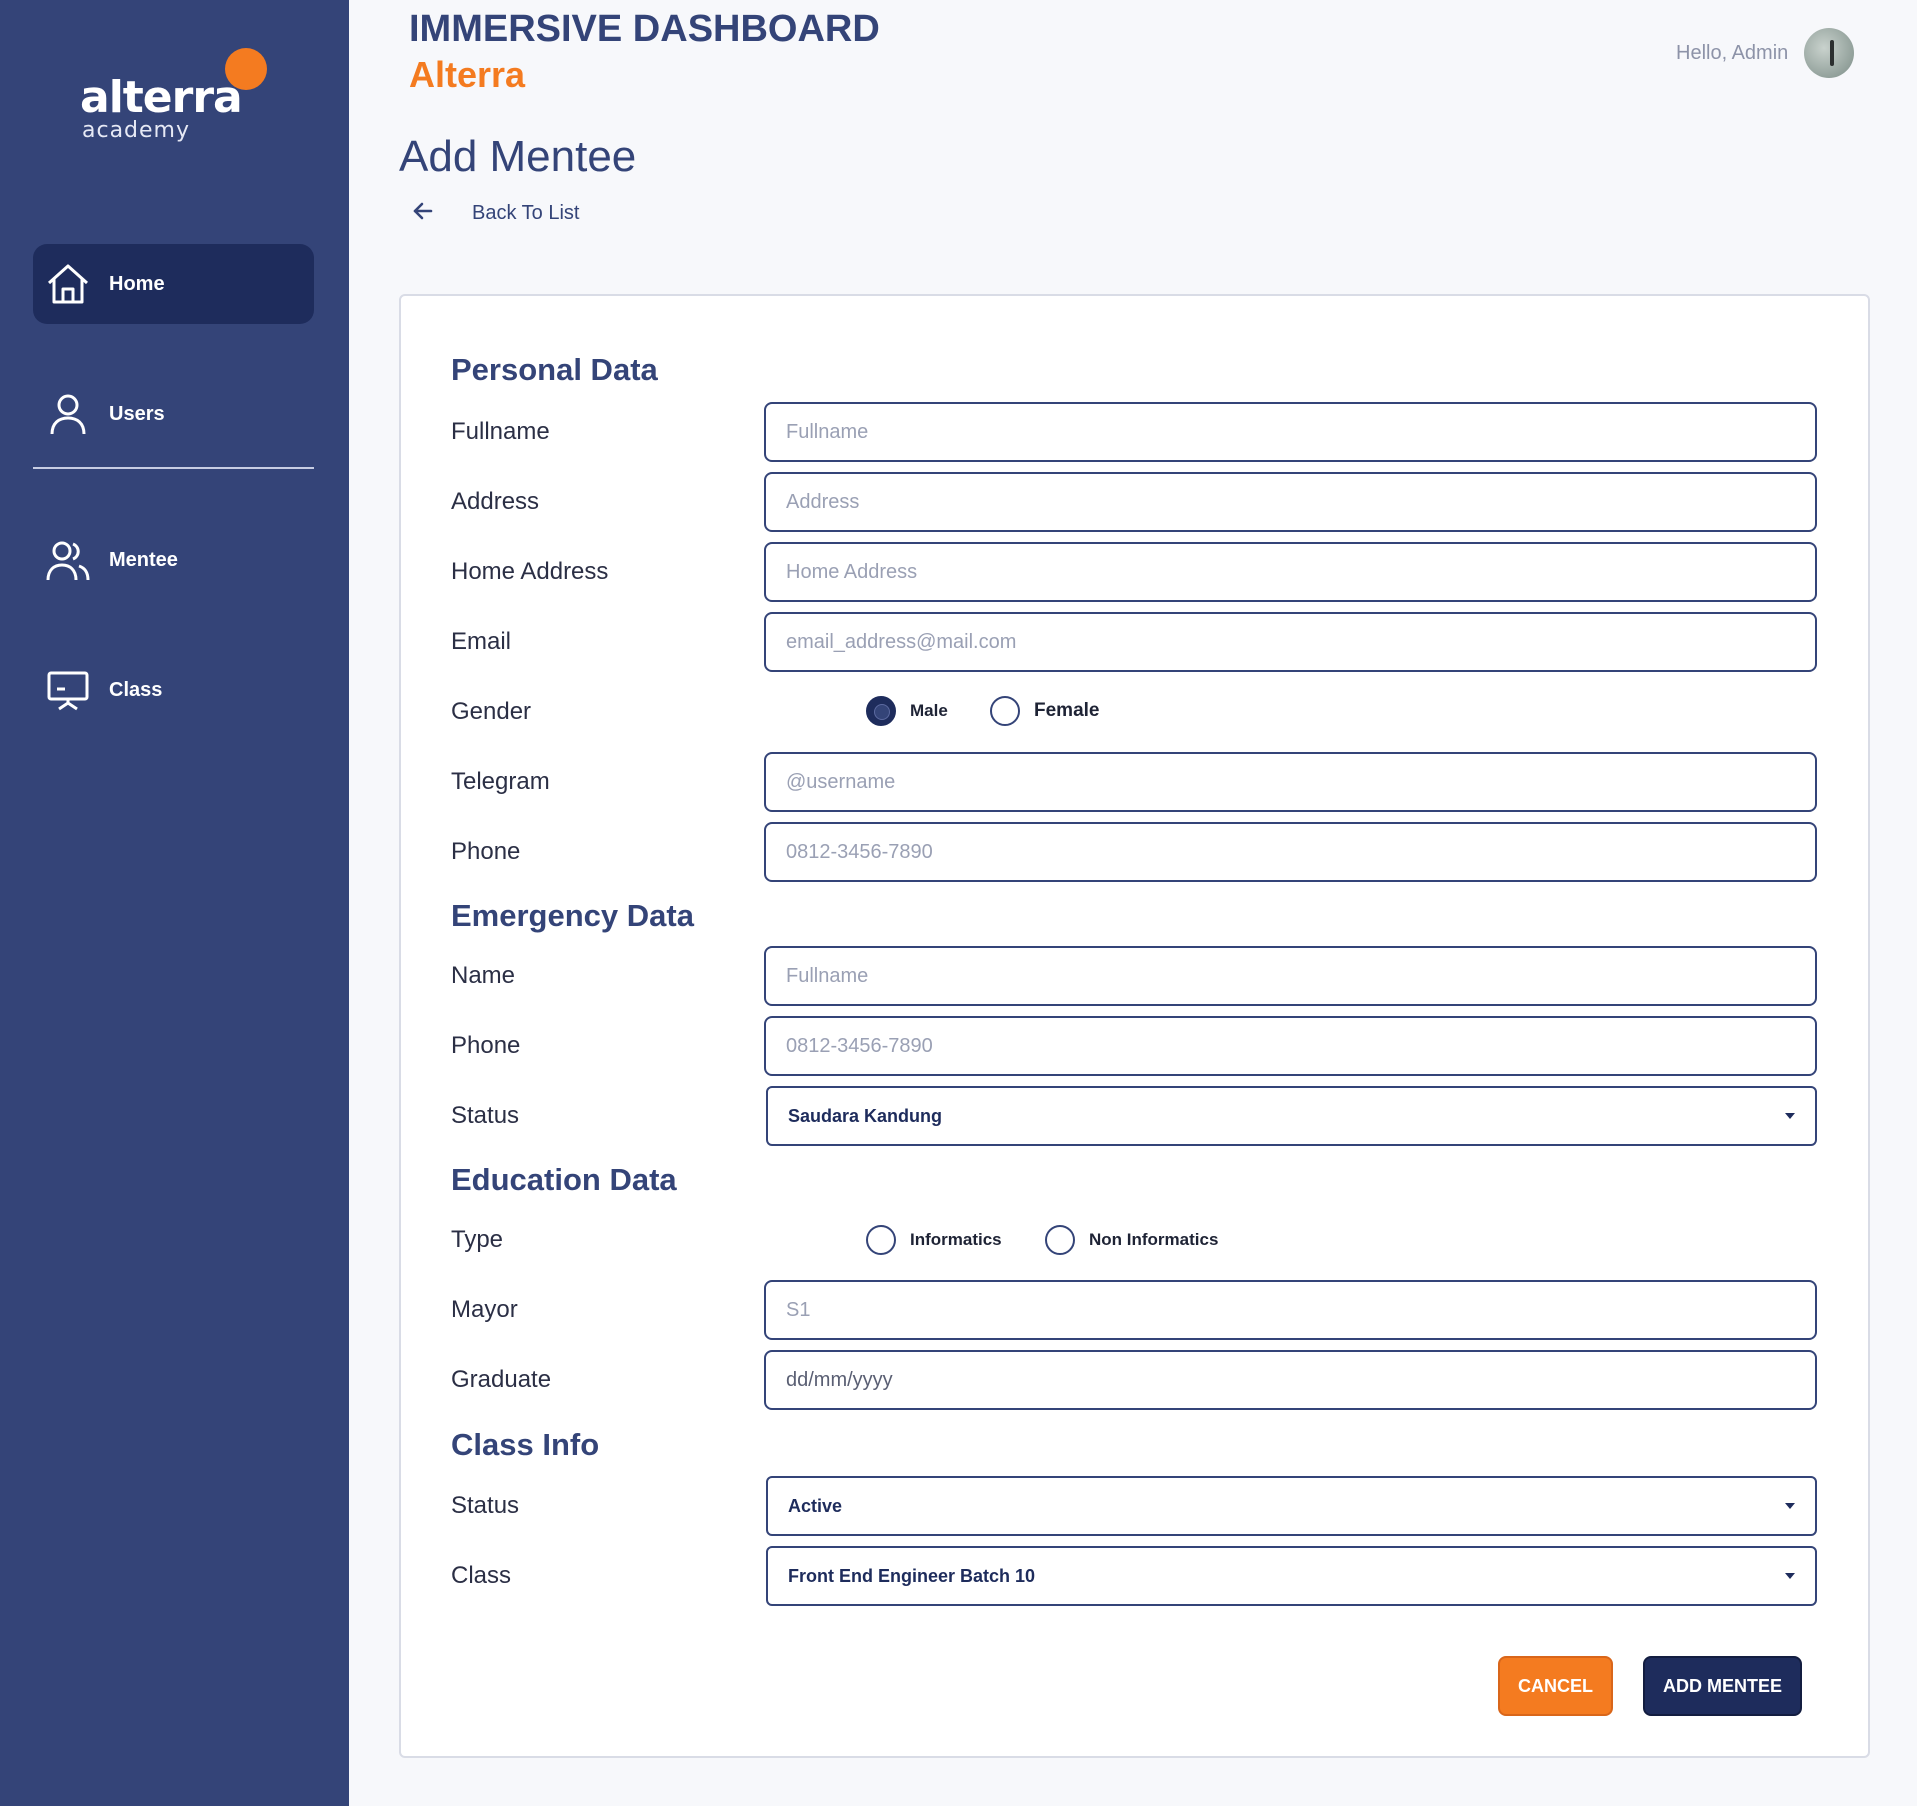  What do you see at coordinates (173, 284) in the screenshot?
I see `sidebar-item-home: Home` at bounding box center [173, 284].